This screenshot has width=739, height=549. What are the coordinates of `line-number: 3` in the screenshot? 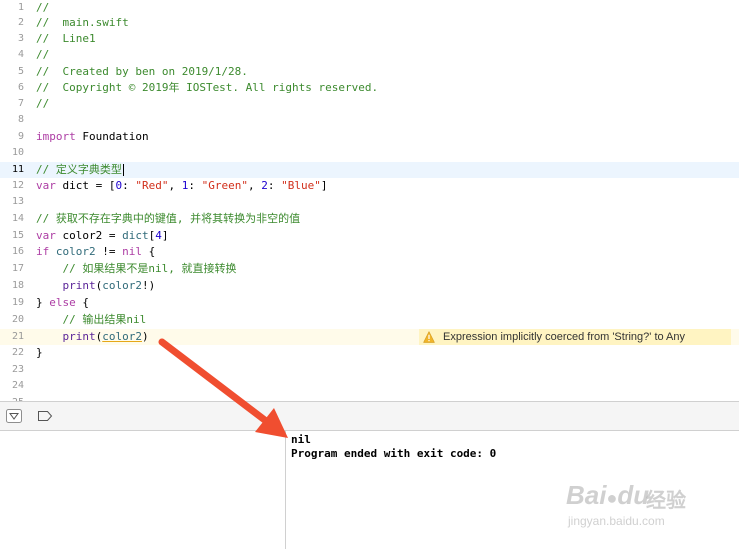 It's located at (20, 38).